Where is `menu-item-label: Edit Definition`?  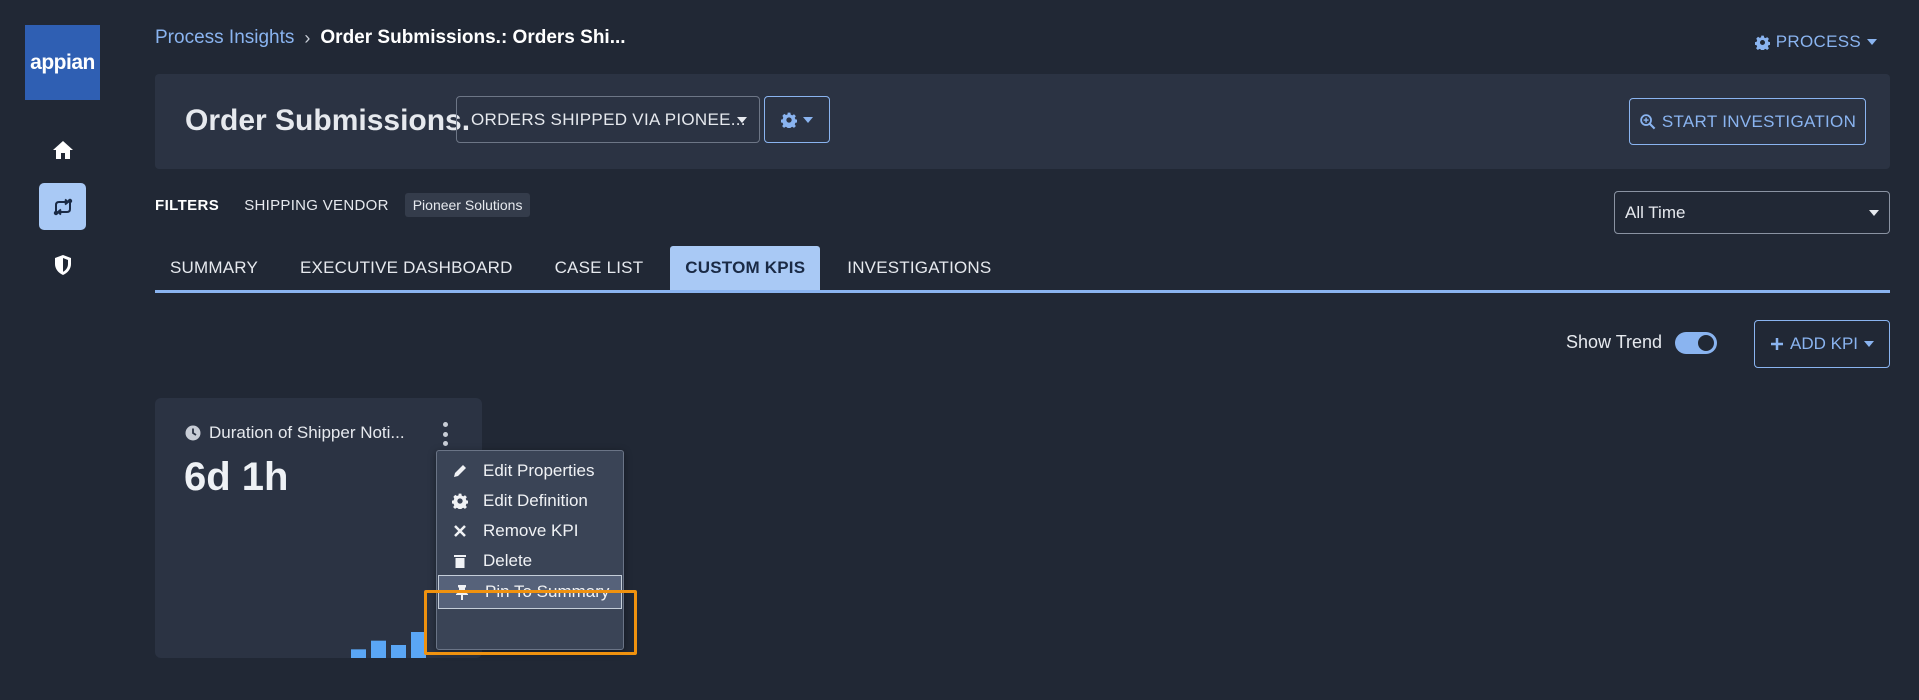
menu-item-label: Edit Definition is located at coordinates (535, 500).